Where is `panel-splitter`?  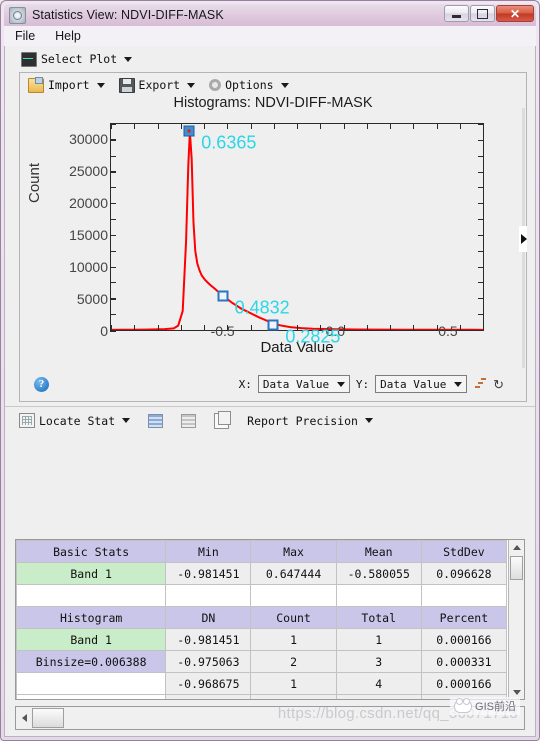
panel-splitter is located at coordinates (523, 238).